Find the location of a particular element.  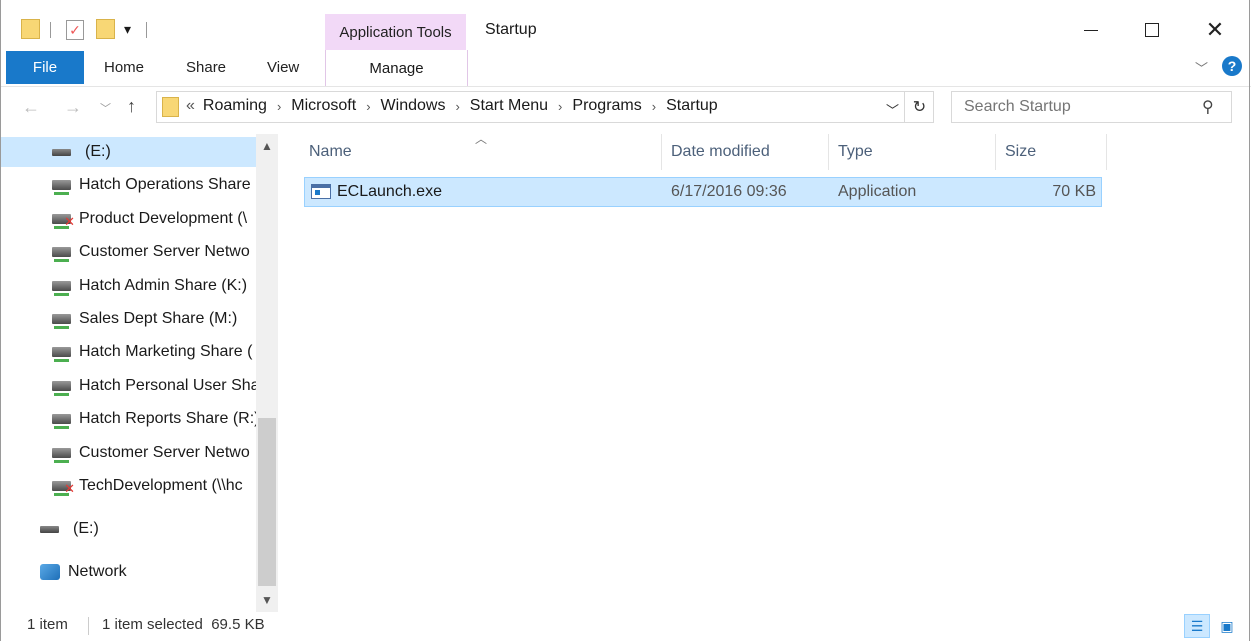

scroll-down-icon: ▼ is located at coordinates (267, 600).